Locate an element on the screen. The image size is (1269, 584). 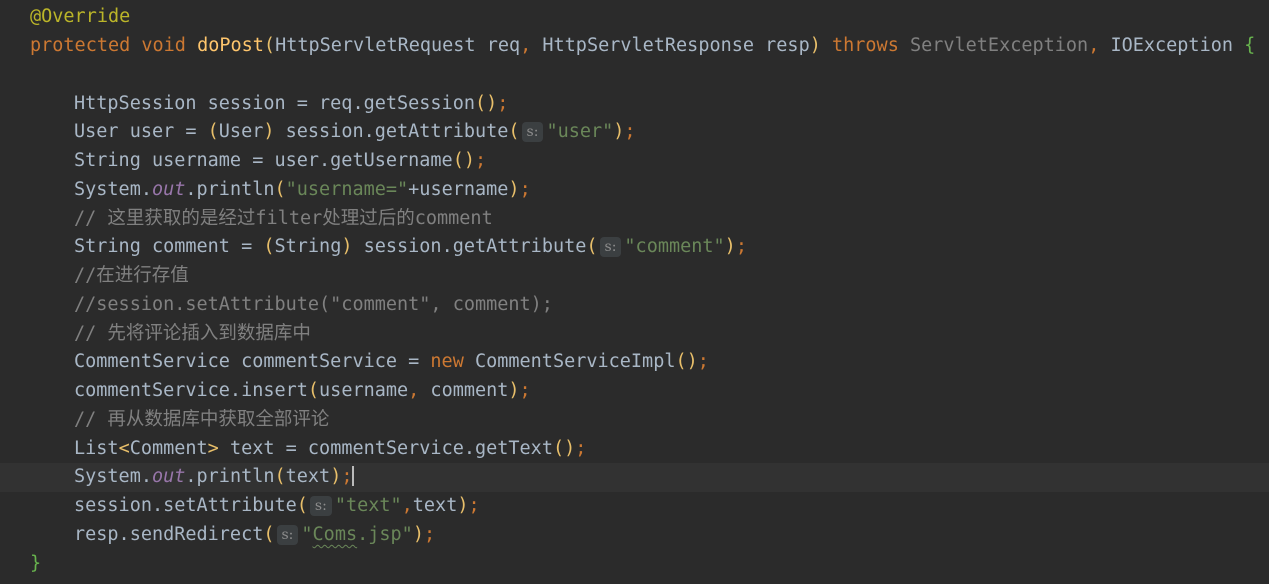
comment: // 先将评论插入到数据库中 is located at coordinates (192, 333).